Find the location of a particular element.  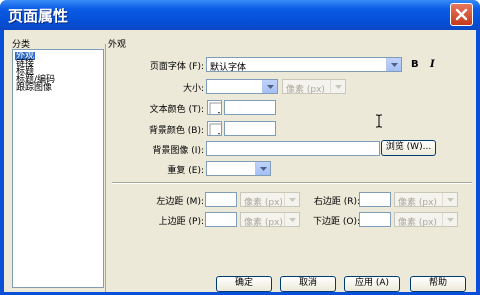

left-margin-unit-value: 像素 (px) is located at coordinates (263, 203).